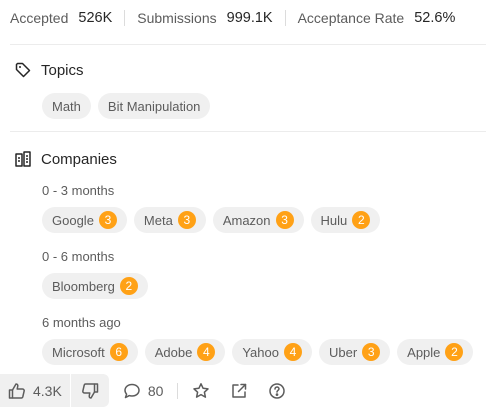 This screenshot has height=407, width=486. I want to click on company-period-label: 0 - 3 months, so click(78, 190).